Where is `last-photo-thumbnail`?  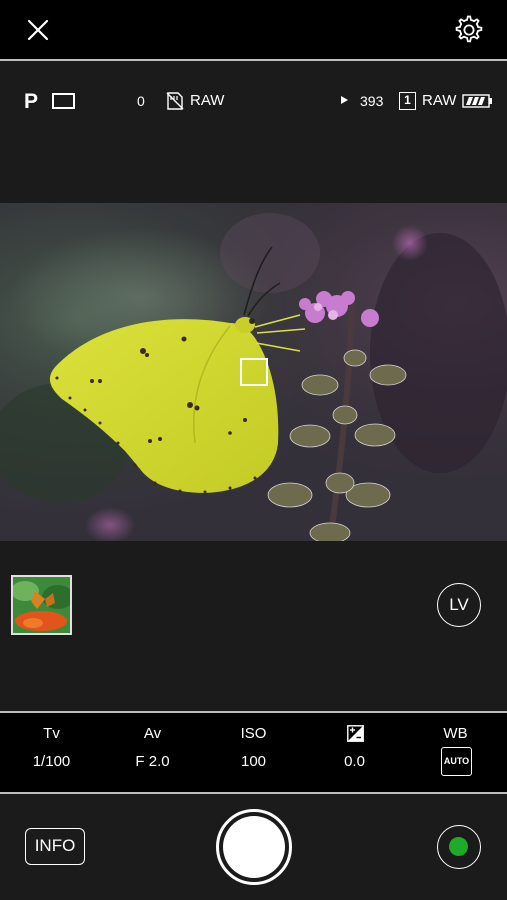 last-photo-thumbnail is located at coordinates (41, 605).